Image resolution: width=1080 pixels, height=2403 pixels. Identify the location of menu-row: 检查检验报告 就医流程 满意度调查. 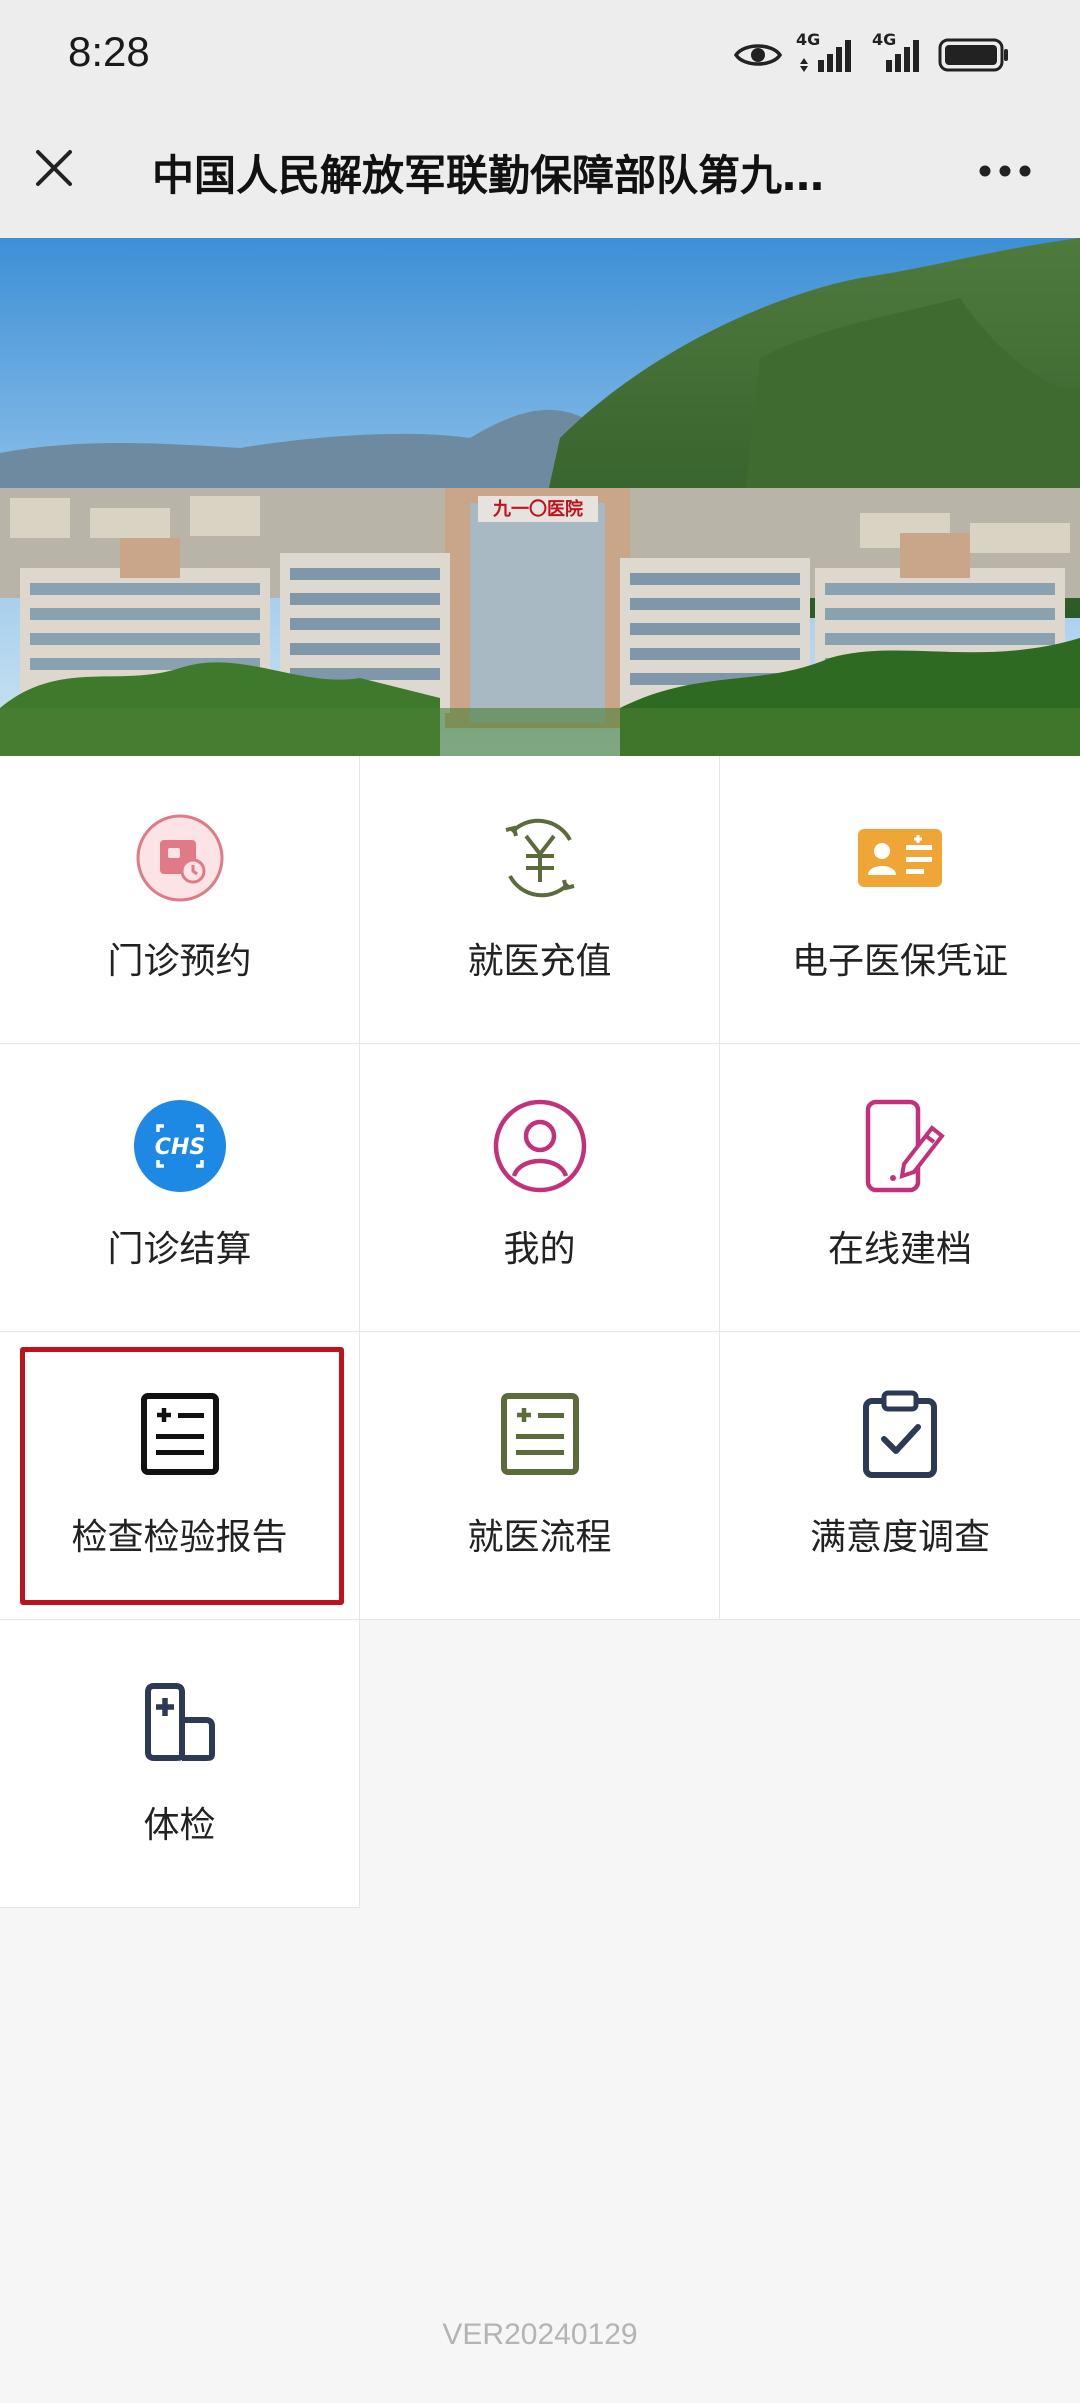
(540, 1476).